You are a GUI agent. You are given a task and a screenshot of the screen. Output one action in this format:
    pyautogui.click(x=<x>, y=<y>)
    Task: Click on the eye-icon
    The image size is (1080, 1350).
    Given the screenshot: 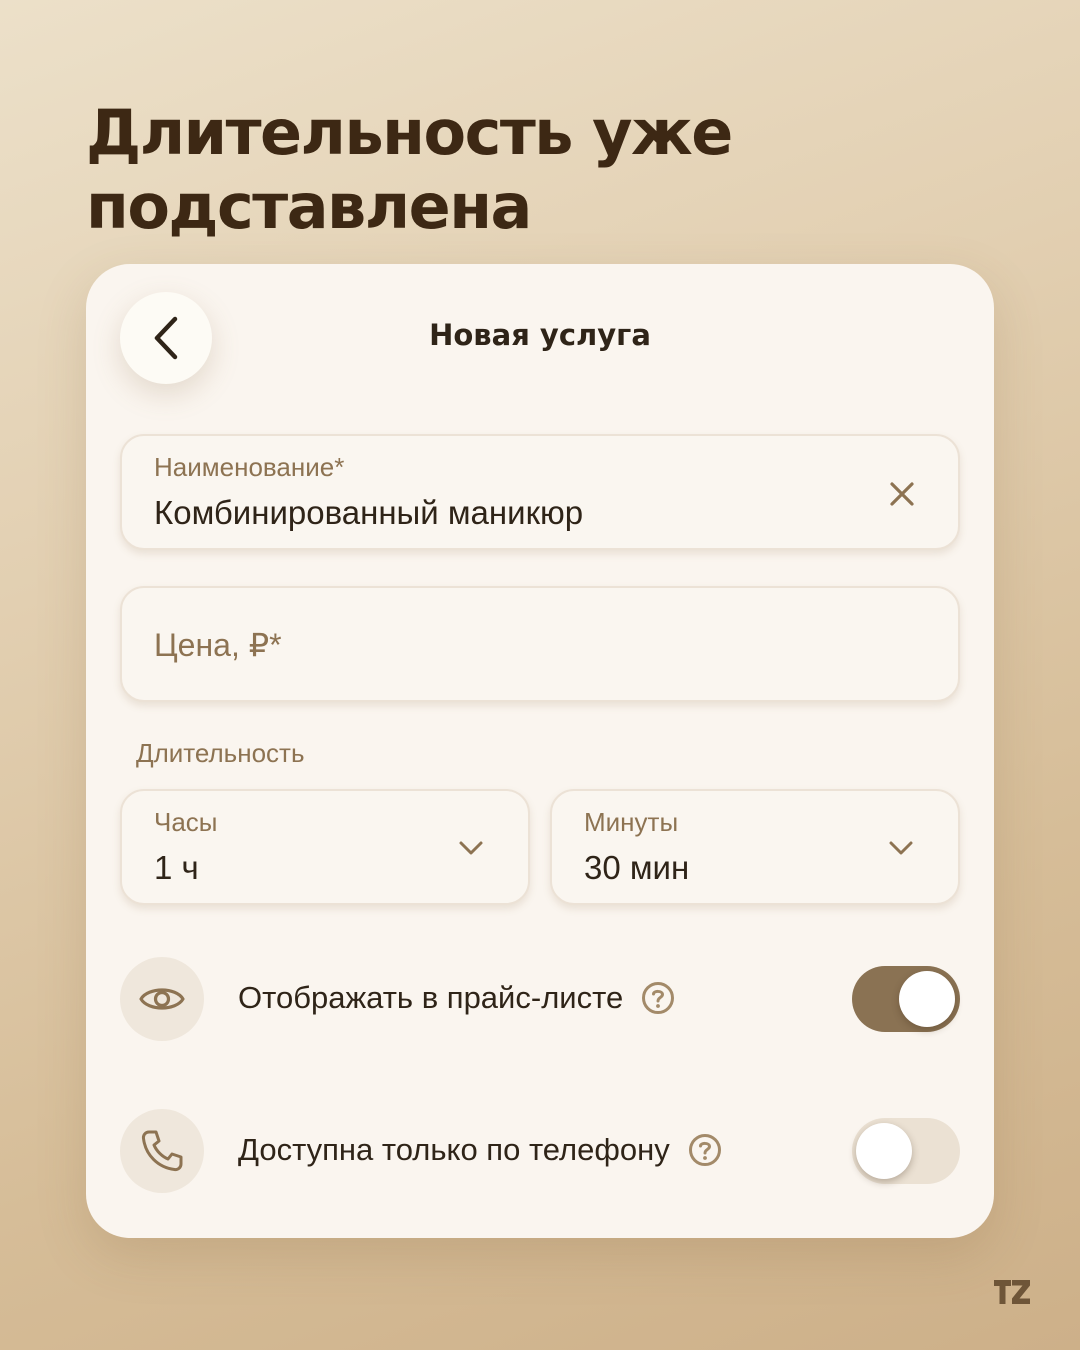 What is the action you would take?
    pyautogui.click(x=162, y=999)
    